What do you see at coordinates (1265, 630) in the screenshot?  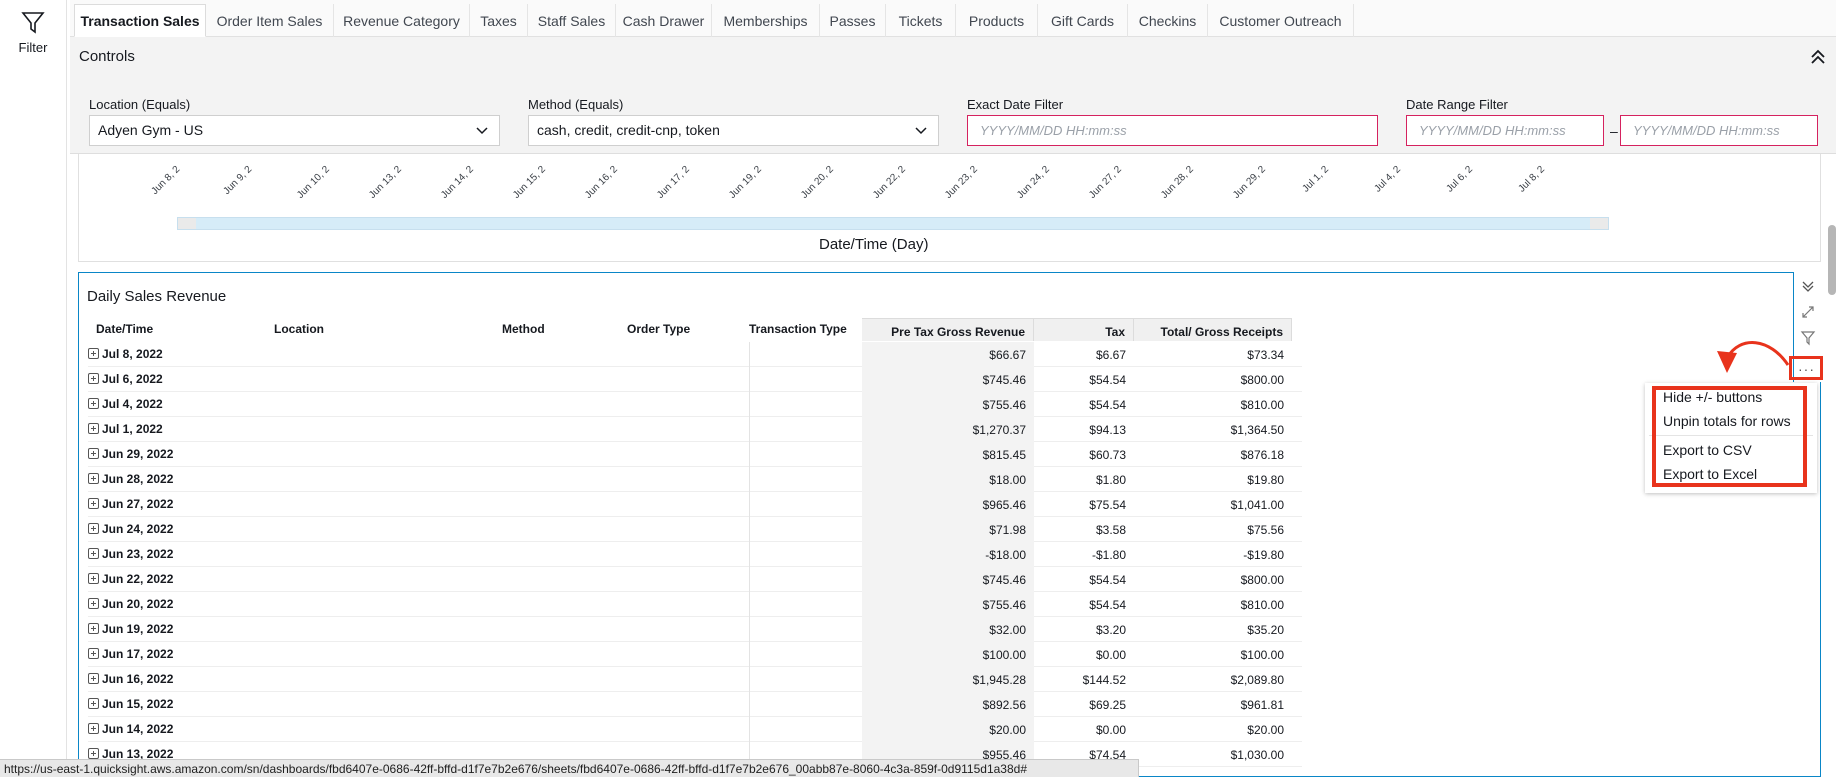 I see `cell-total: $35.20` at bounding box center [1265, 630].